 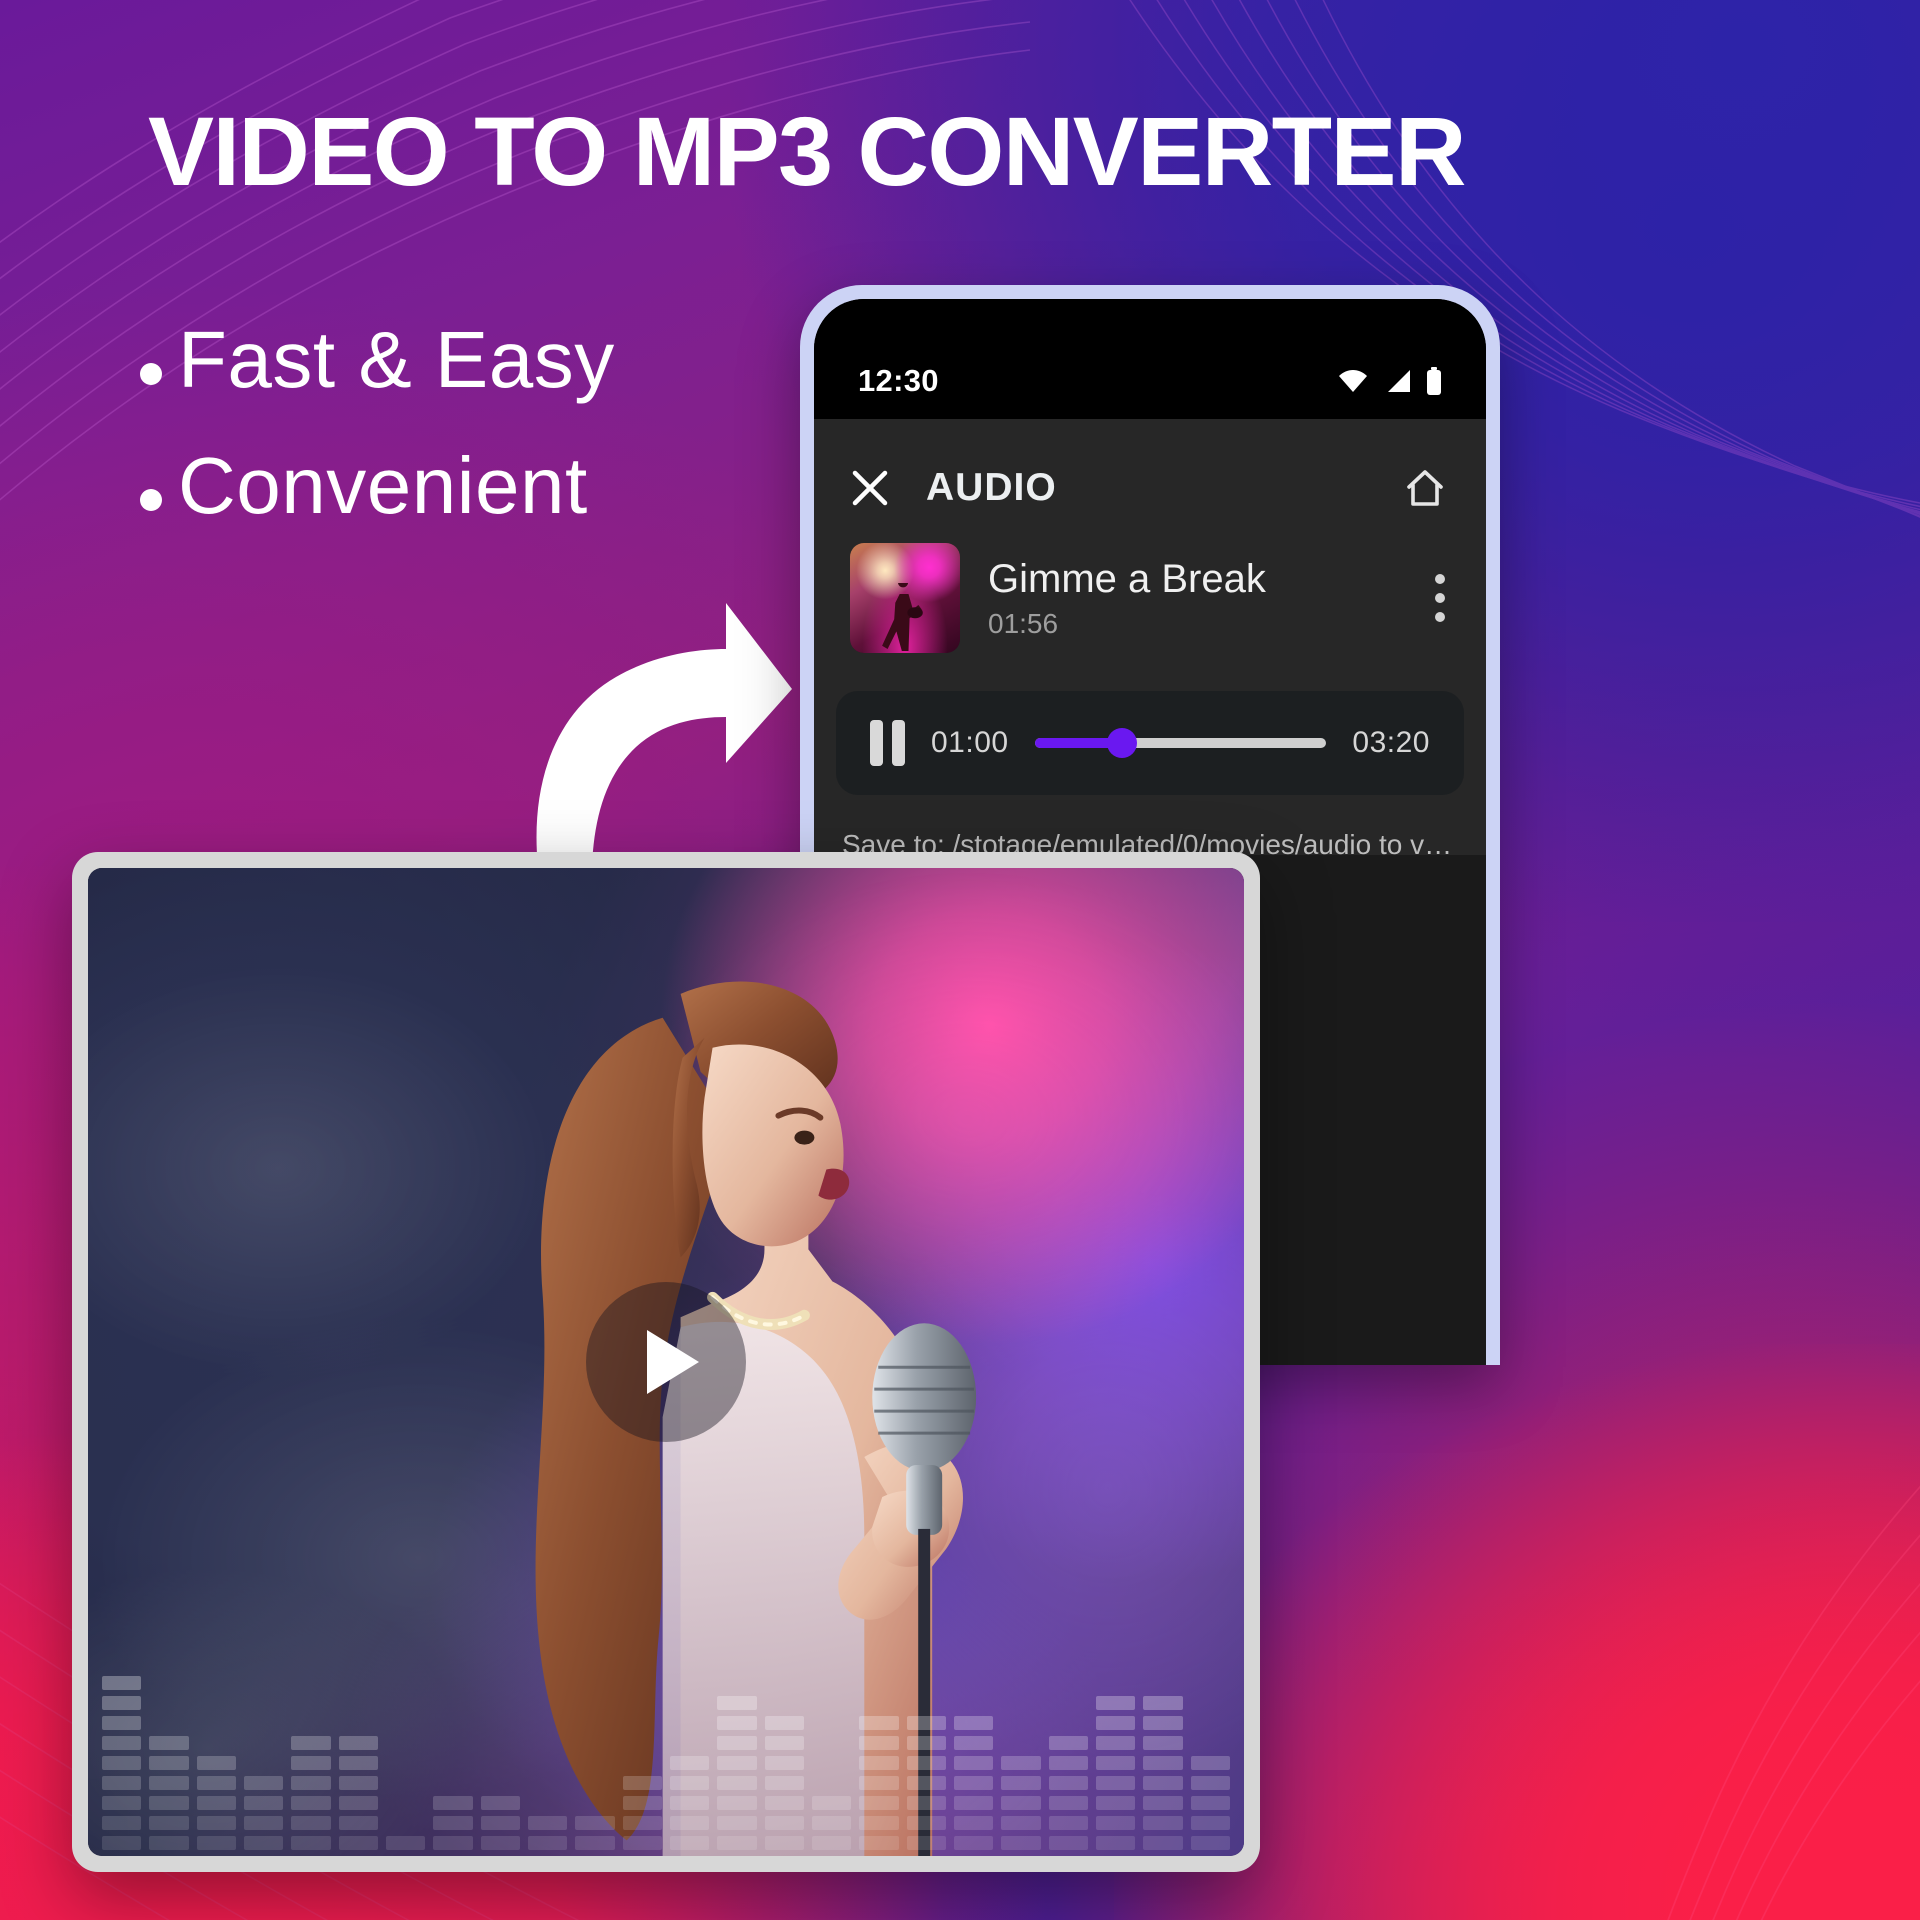 What do you see at coordinates (1391, 742) in the screenshot?
I see `total-time: 03:20` at bounding box center [1391, 742].